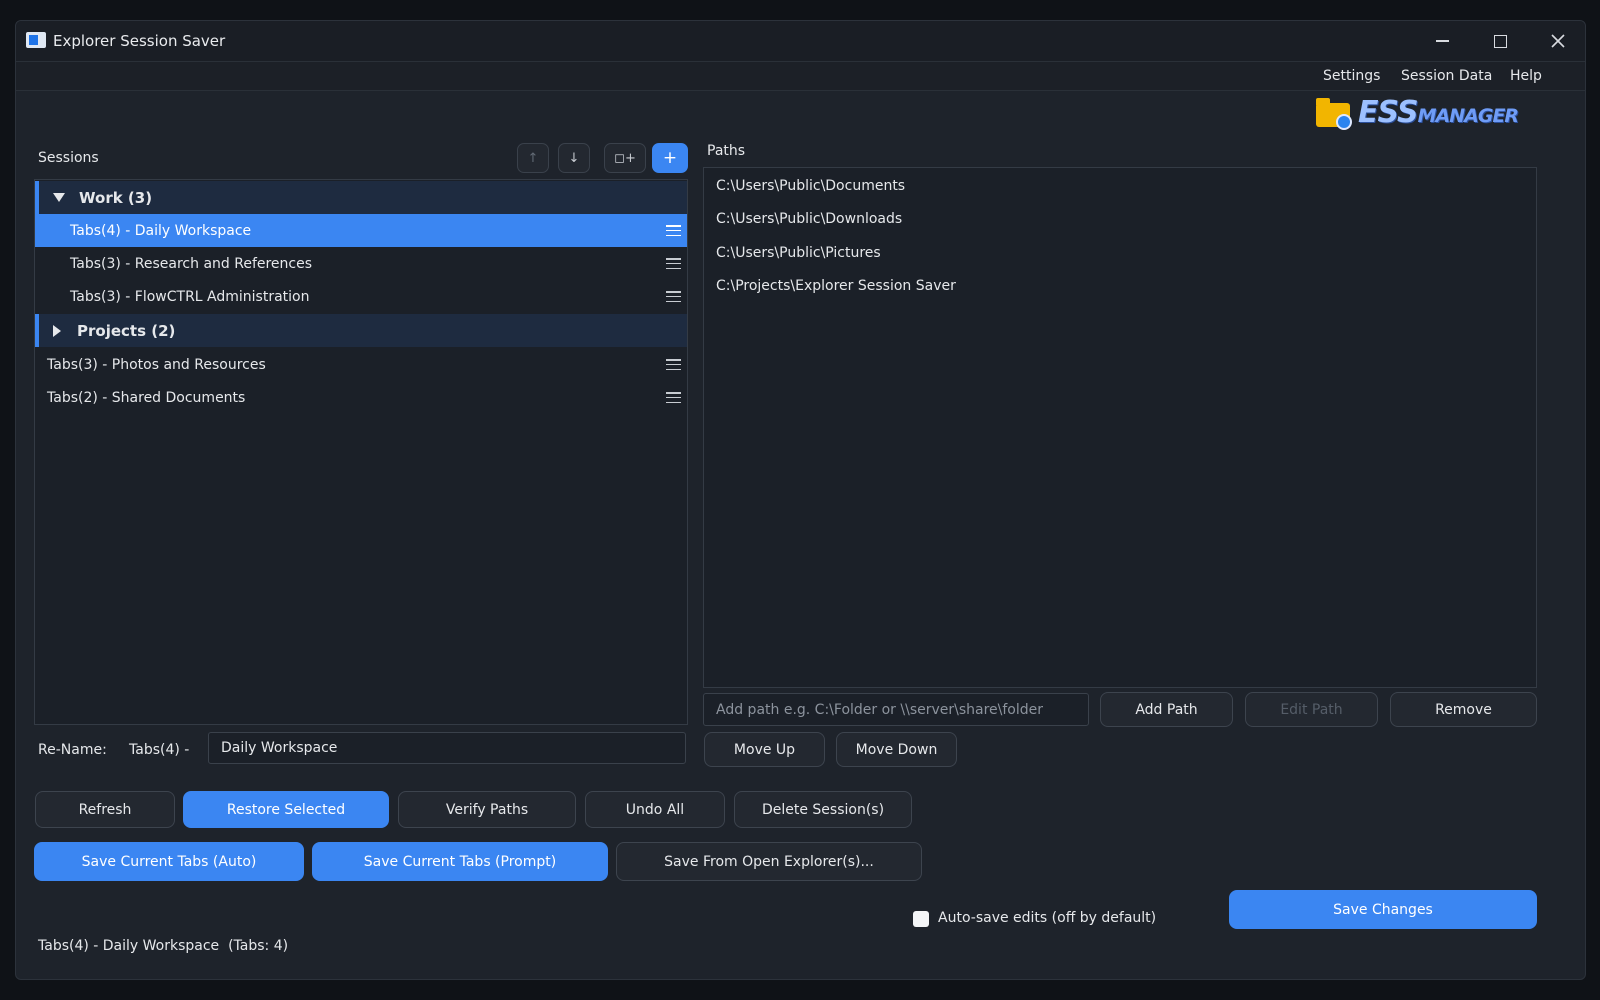 The height and width of the screenshot is (1000, 1600). What do you see at coordinates (361, 230) in the screenshot?
I see `session-row: Tabs(4) - Daily Workspace` at bounding box center [361, 230].